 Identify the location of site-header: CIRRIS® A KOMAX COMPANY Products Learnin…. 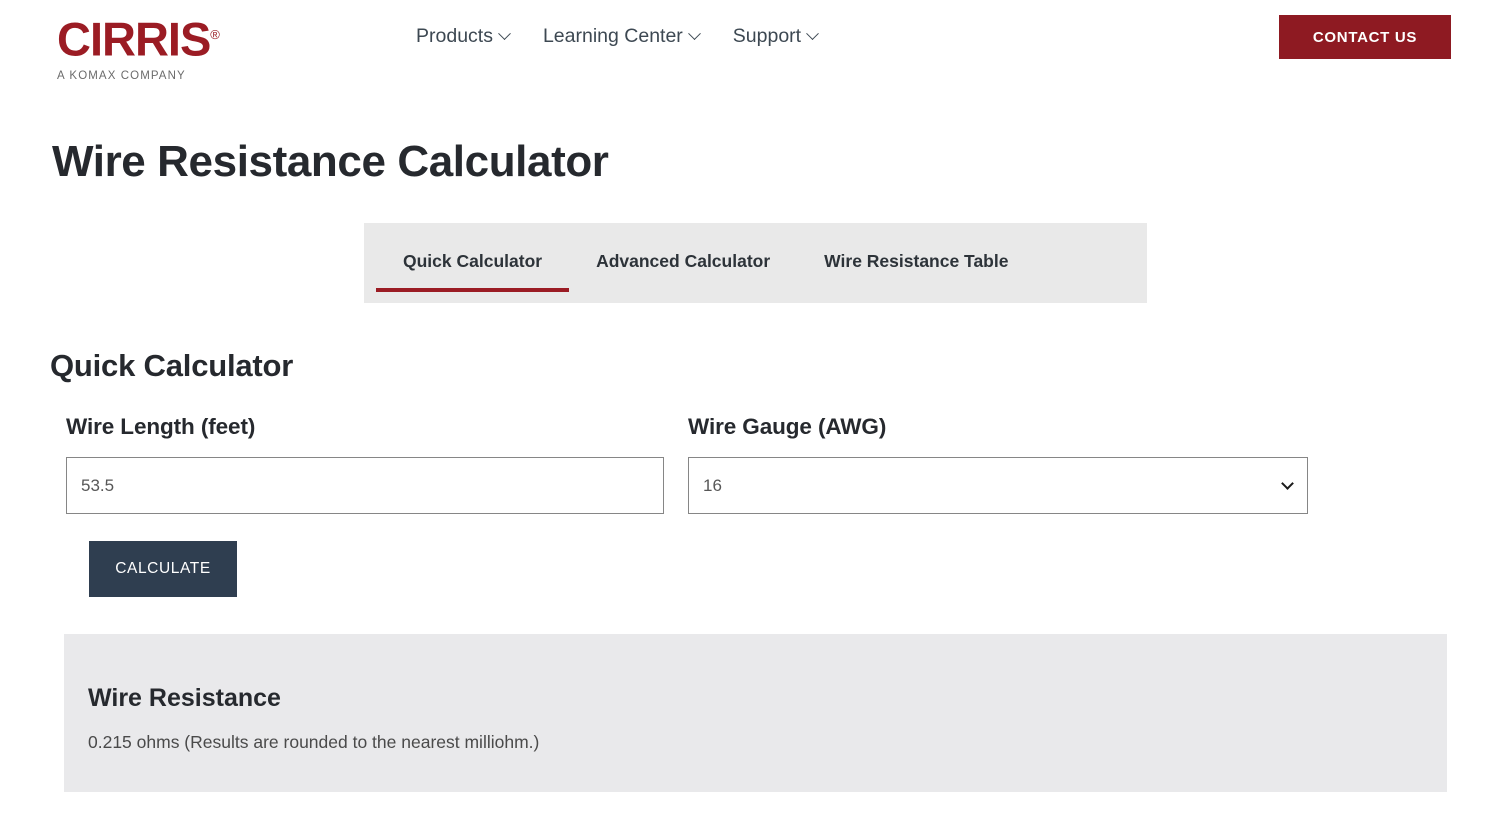
(750, 44).